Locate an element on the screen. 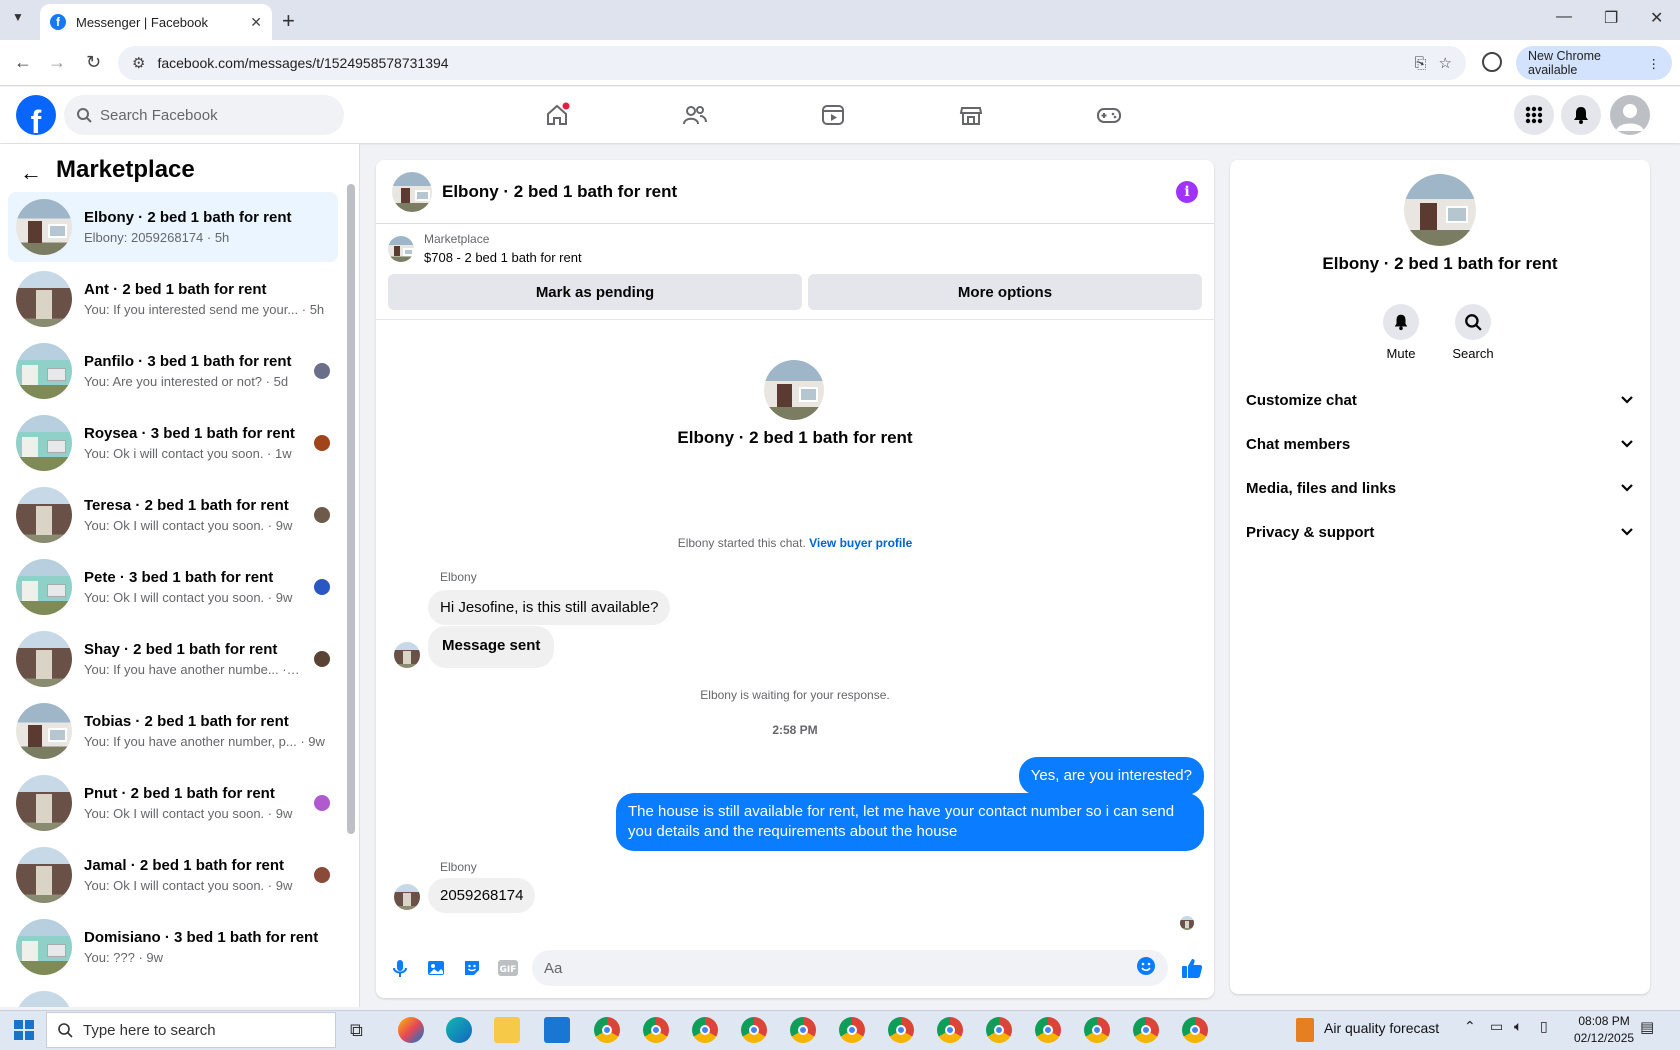  microphone-icon is located at coordinates (400, 968).